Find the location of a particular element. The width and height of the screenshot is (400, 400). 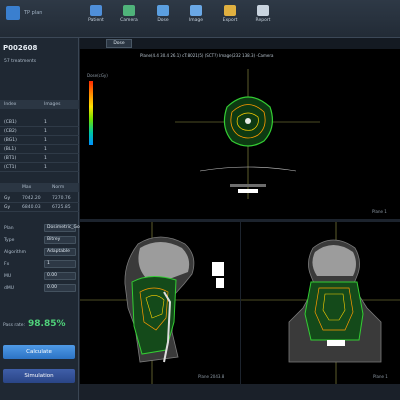

patient-icon is located at coordinates (96, 10).